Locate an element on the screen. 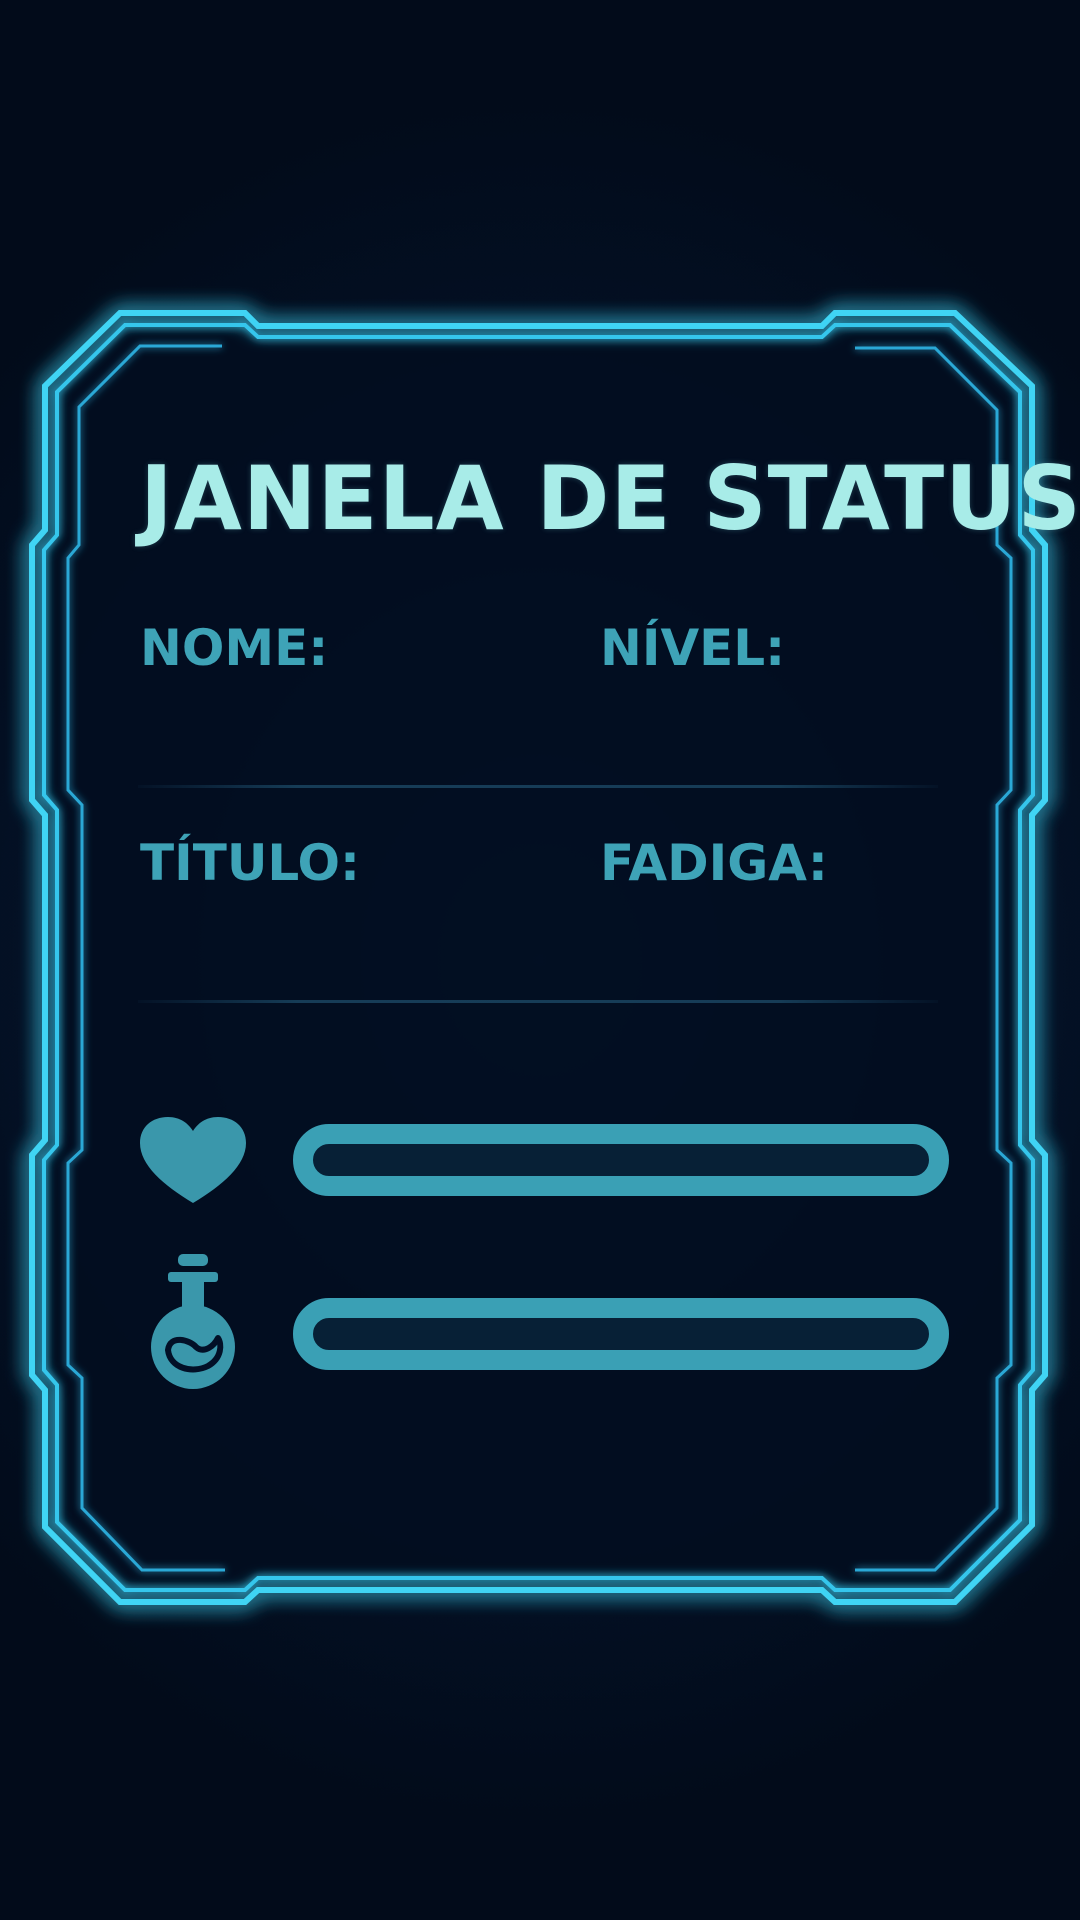 The height and width of the screenshot is (1920, 1080). mana-bar is located at coordinates (621, 1334).